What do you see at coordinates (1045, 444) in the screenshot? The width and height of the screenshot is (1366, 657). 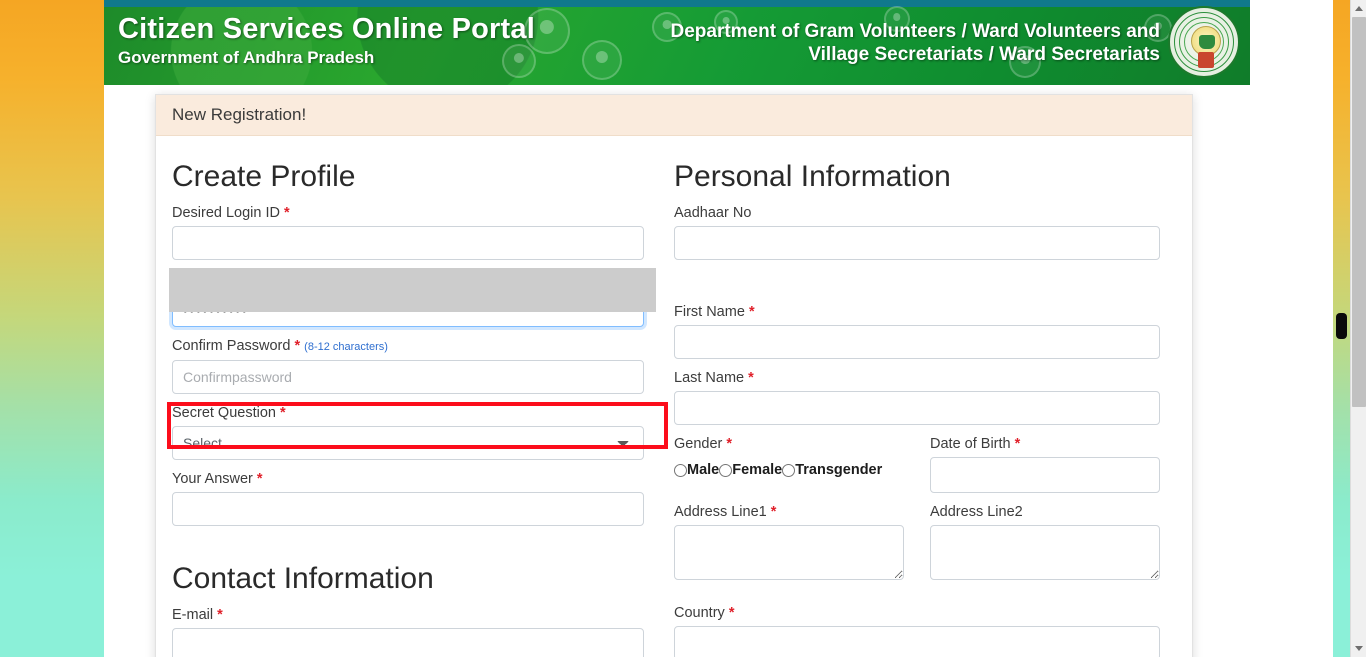 I see `dob-label: Date of Birth *` at bounding box center [1045, 444].